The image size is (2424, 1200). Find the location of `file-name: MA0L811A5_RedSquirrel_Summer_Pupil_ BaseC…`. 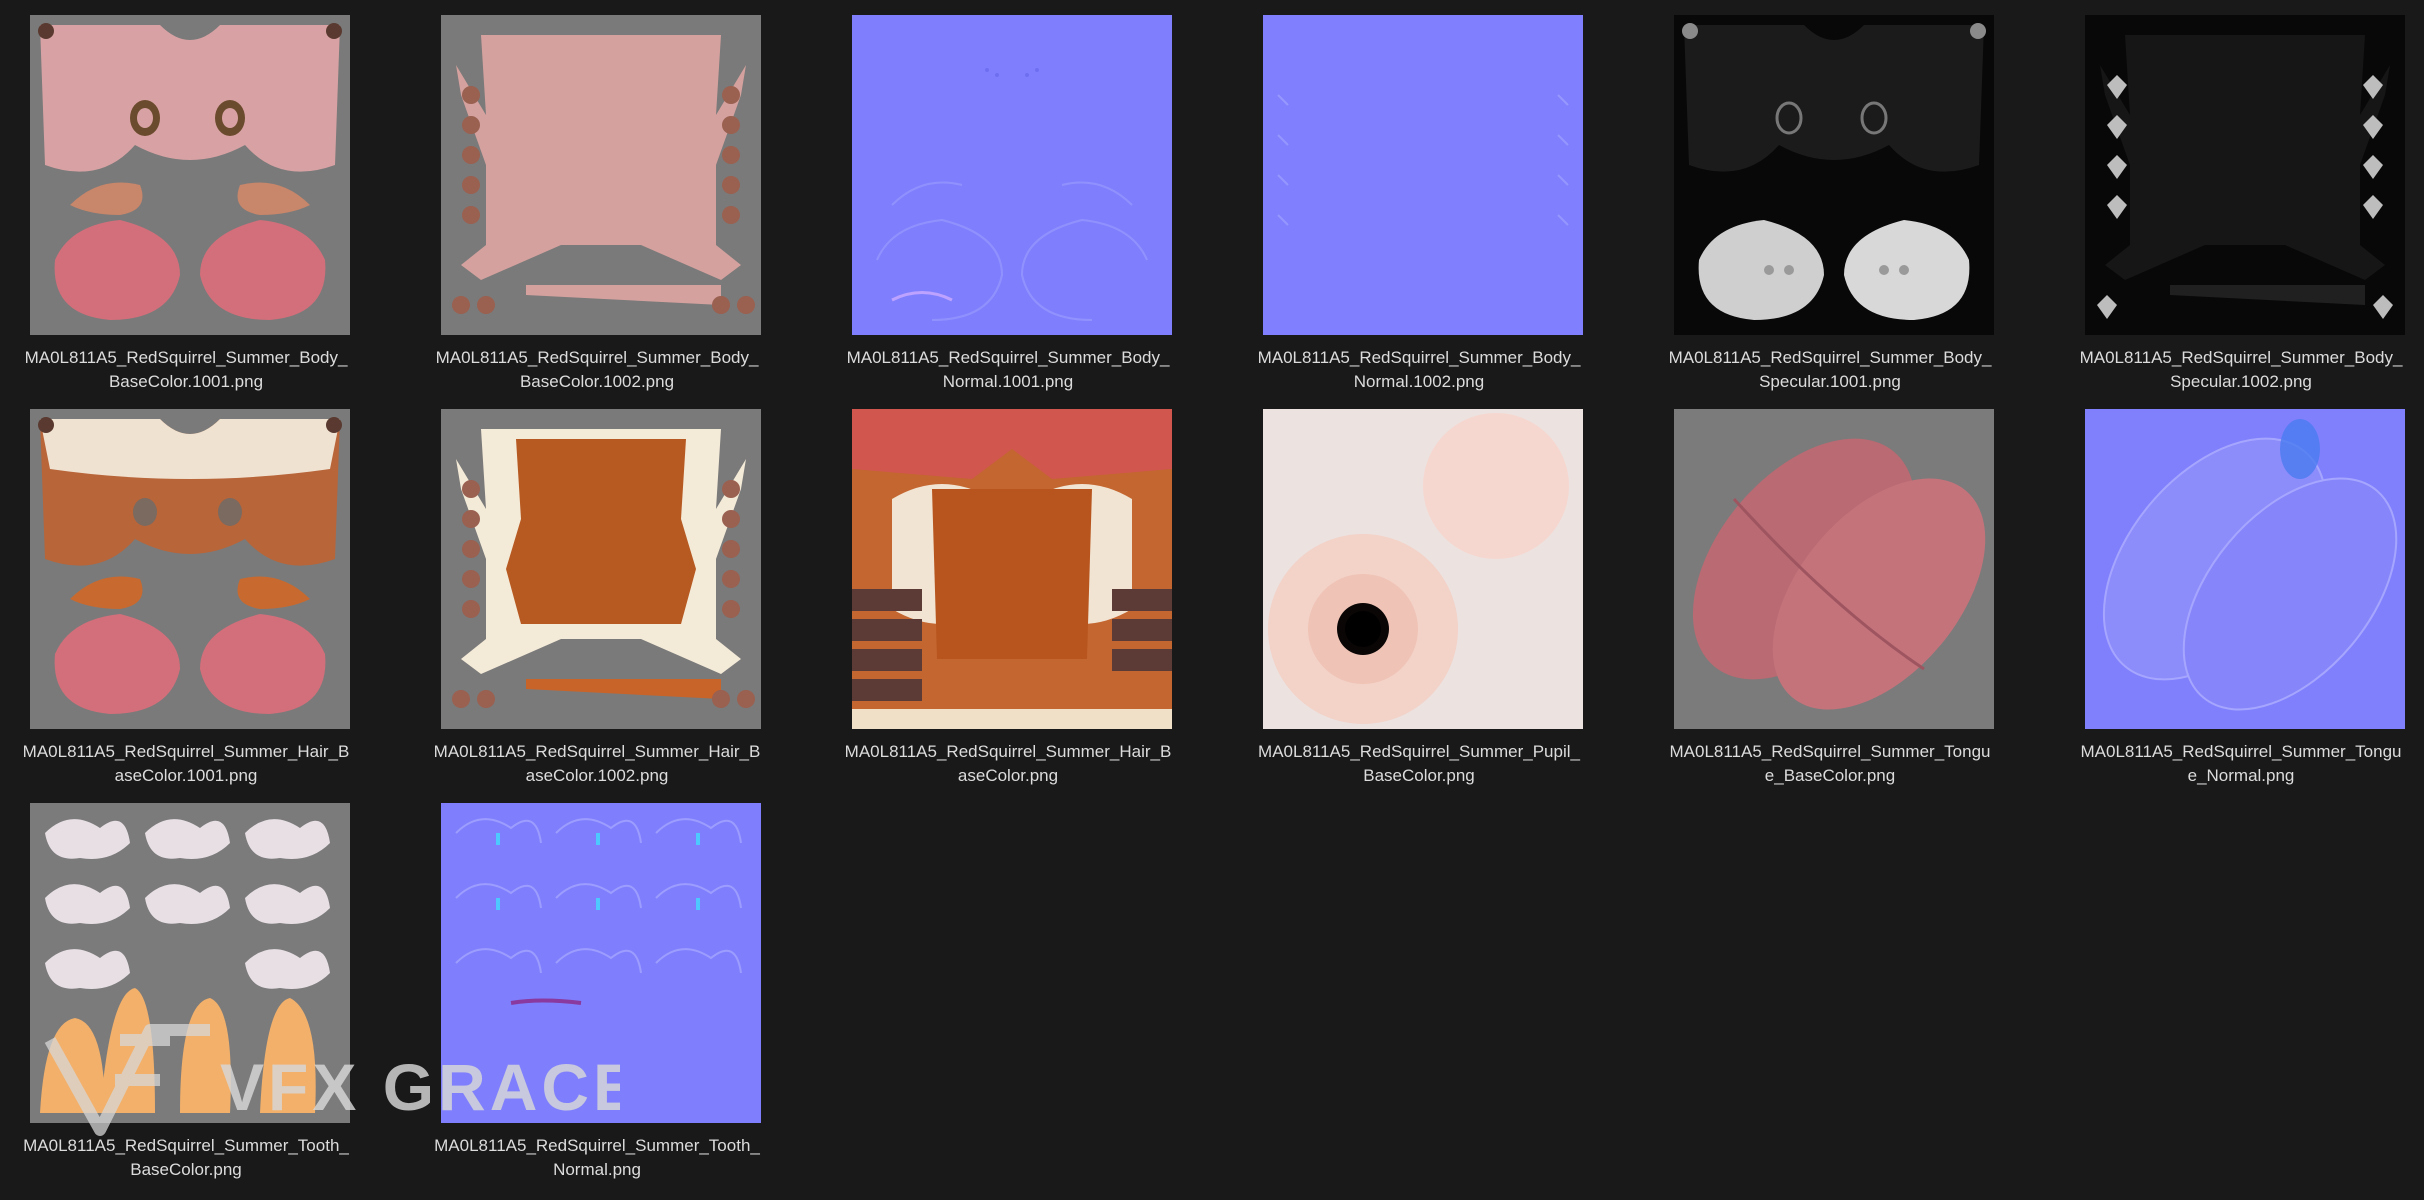

file-name: MA0L811A5_RedSquirrel_Summer_Pupil_ BaseC… is located at coordinates (1419, 763).